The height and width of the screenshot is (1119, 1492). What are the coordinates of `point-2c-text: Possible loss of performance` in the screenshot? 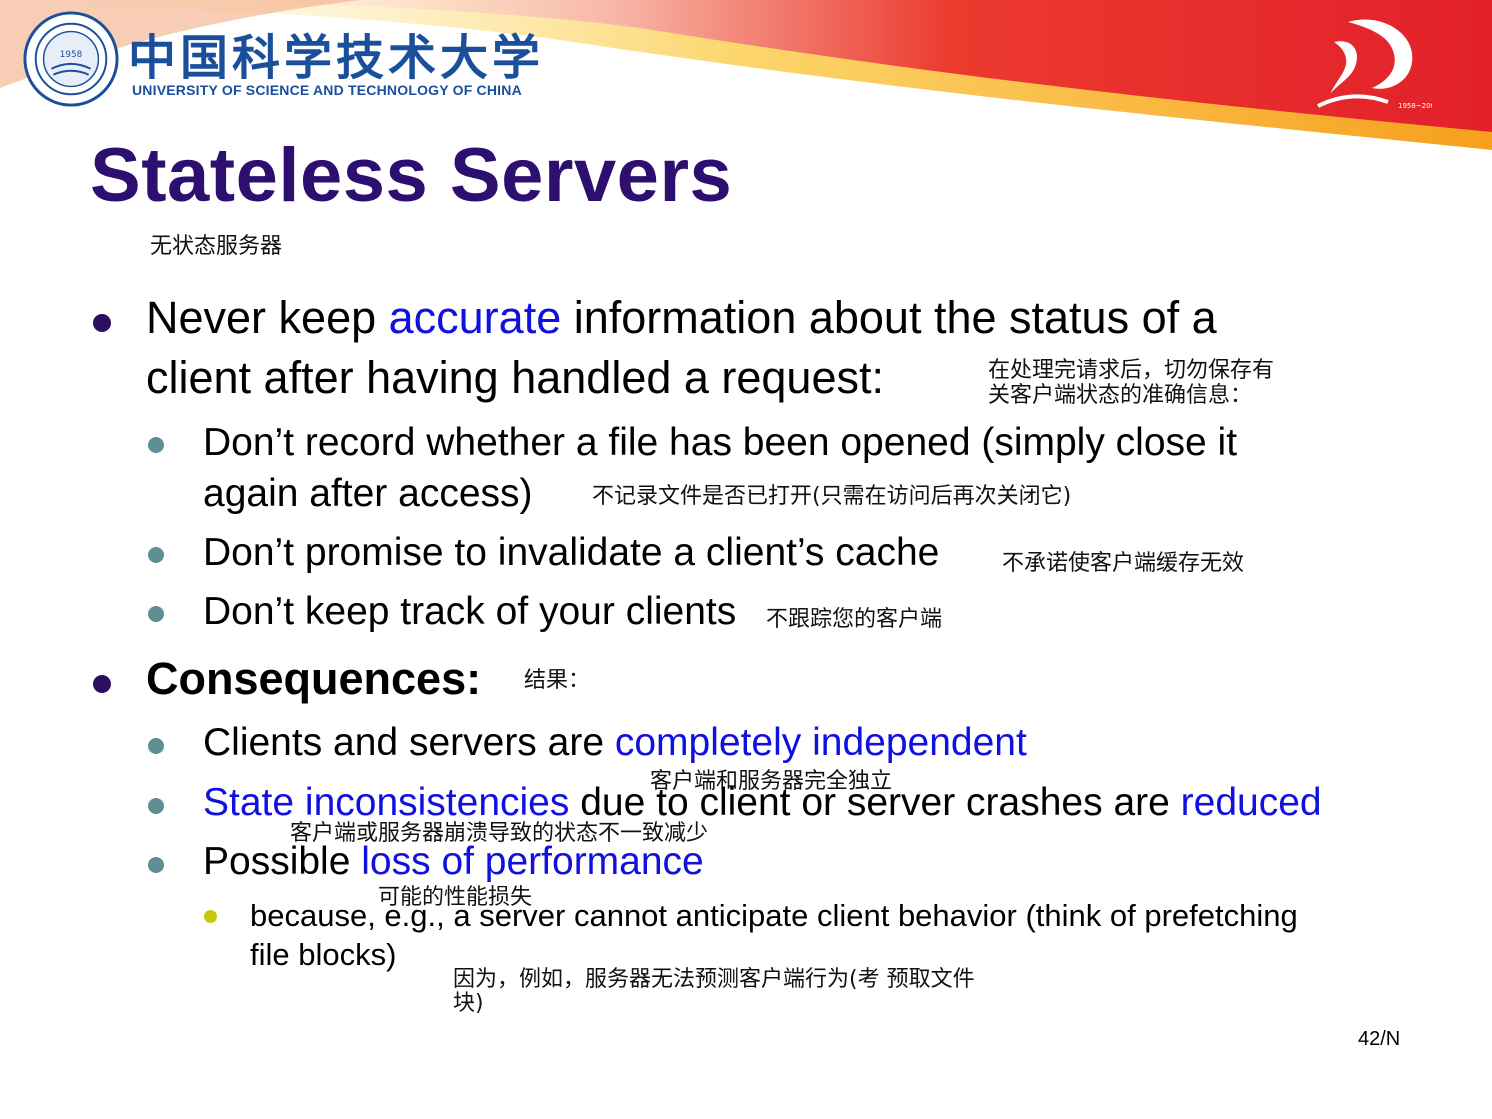 It's located at (453, 861).